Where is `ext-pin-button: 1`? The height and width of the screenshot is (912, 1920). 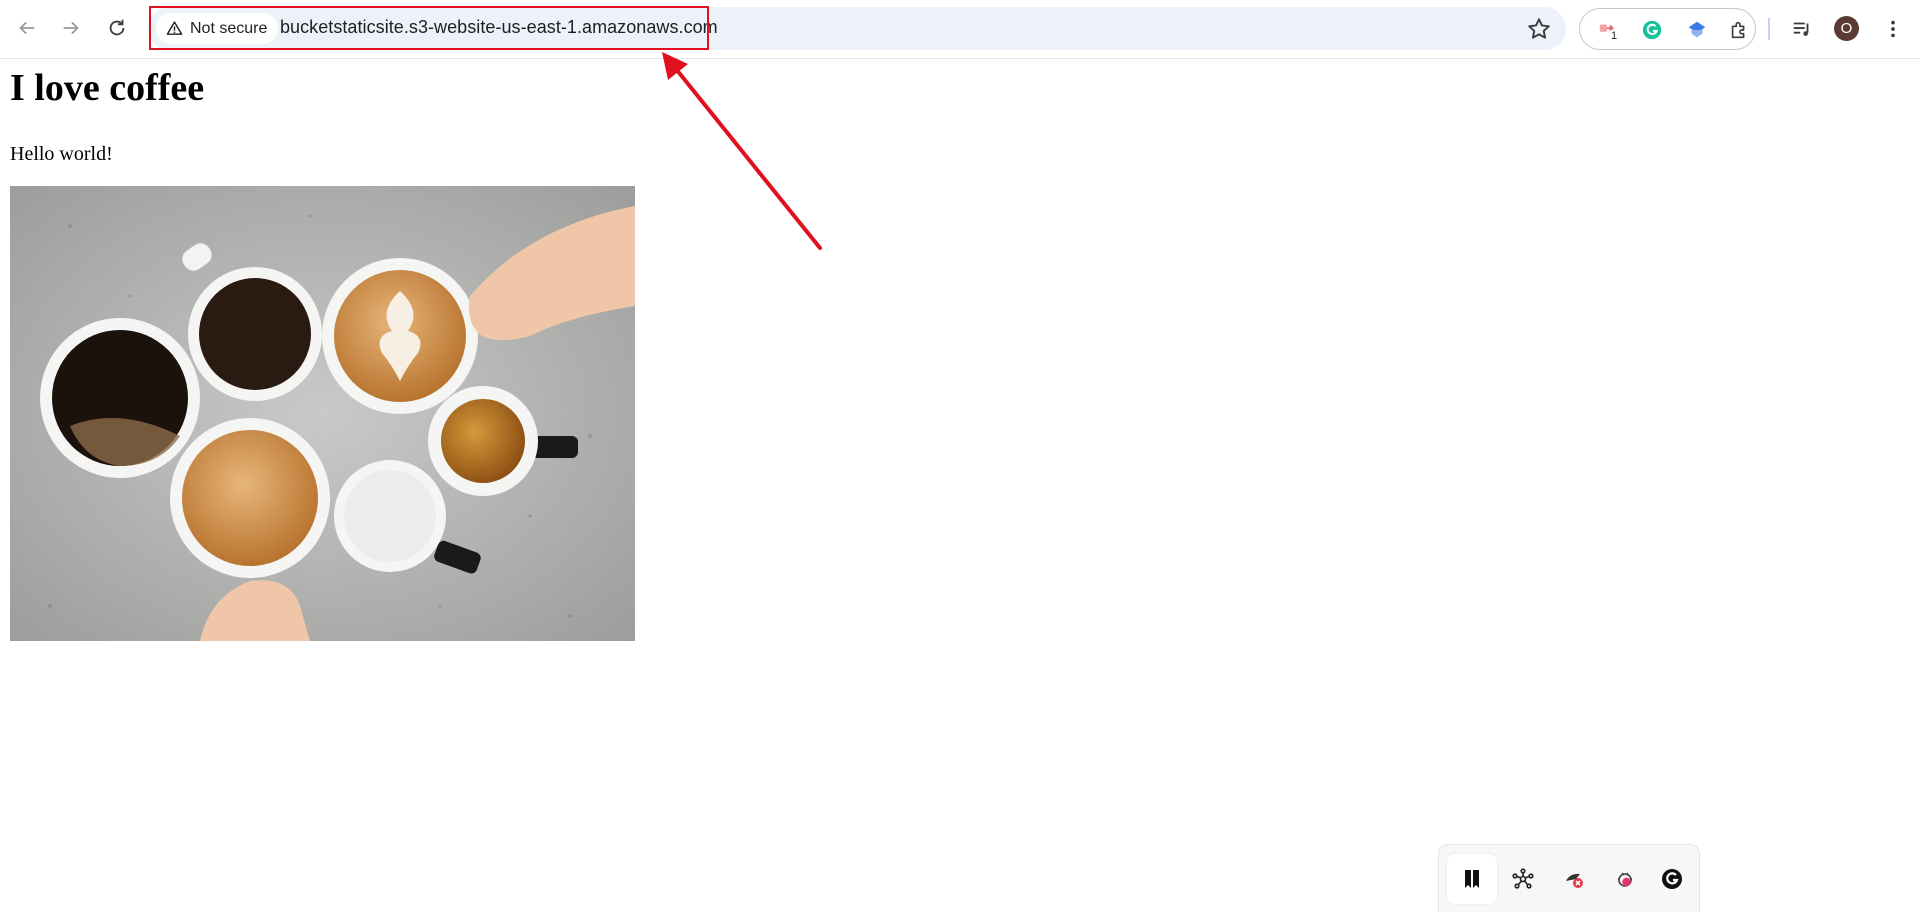
ext-pin-button: 1 is located at coordinates (1608, 30).